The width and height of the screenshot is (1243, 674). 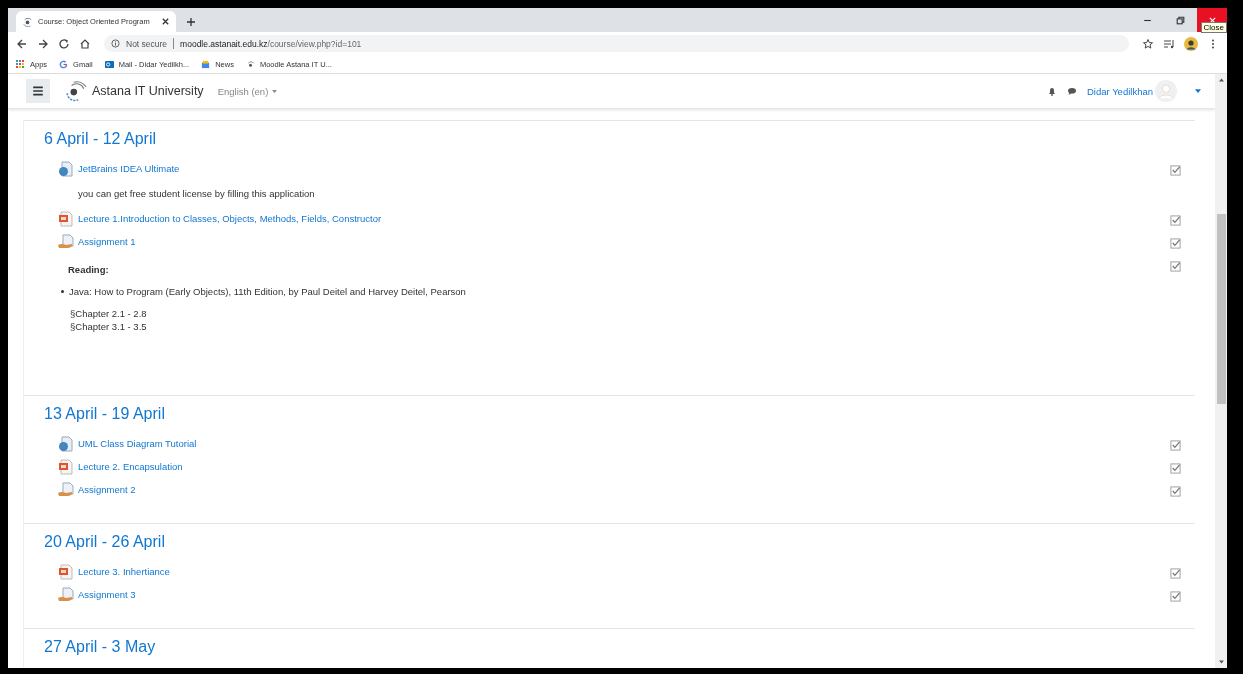 What do you see at coordinates (115, 43) in the screenshot?
I see `info-icon` at bounding box center [115, 43].